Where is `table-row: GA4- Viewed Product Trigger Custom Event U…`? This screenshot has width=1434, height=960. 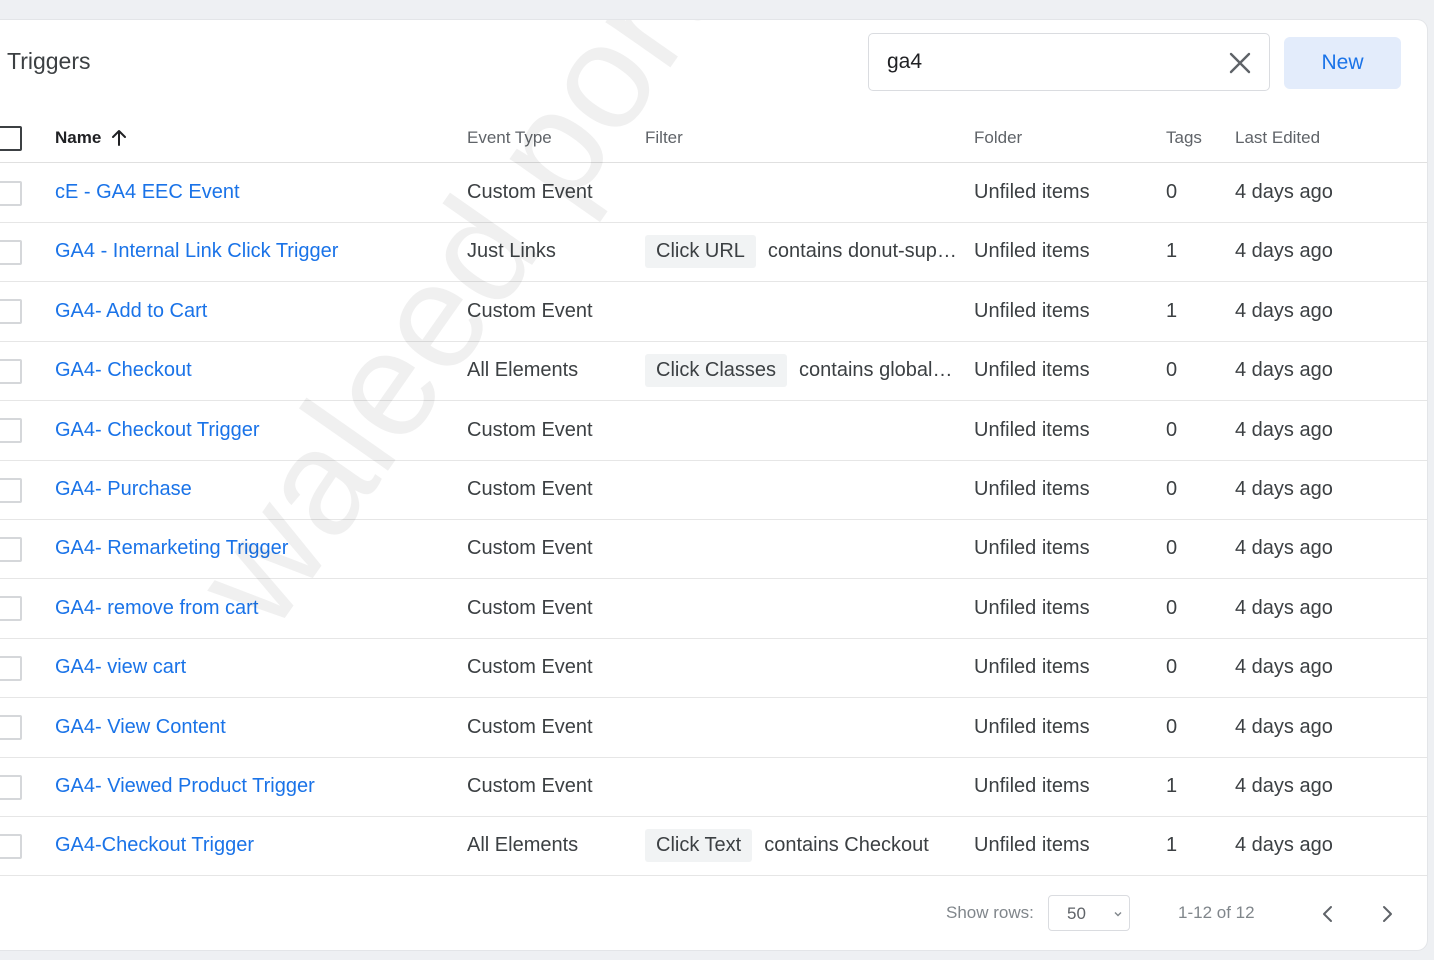 table-row: GA4- Viewed Product Trigger Custom Event U… is located at coordinates (713, 787).